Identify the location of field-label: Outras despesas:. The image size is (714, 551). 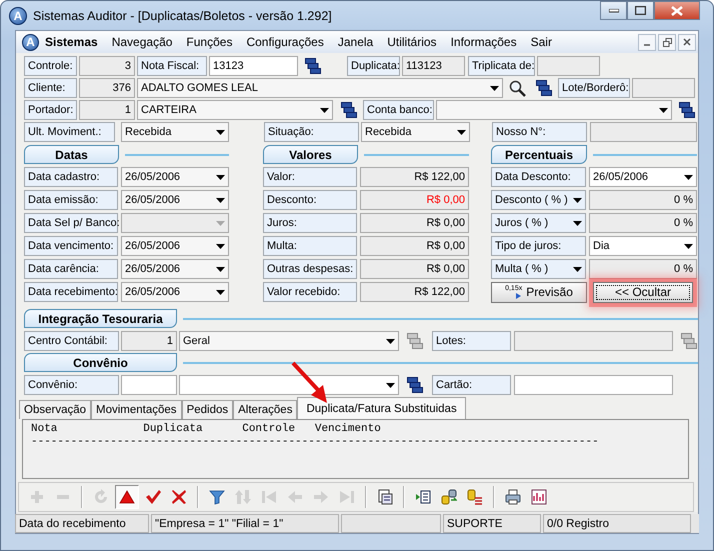
(310, 269).